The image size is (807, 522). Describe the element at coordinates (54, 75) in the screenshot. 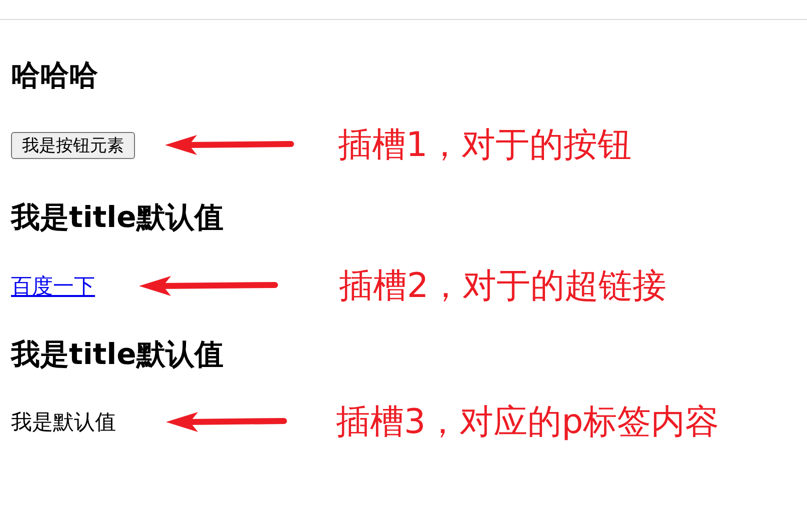

I see `page-heading: 哈哈哈` at that location.